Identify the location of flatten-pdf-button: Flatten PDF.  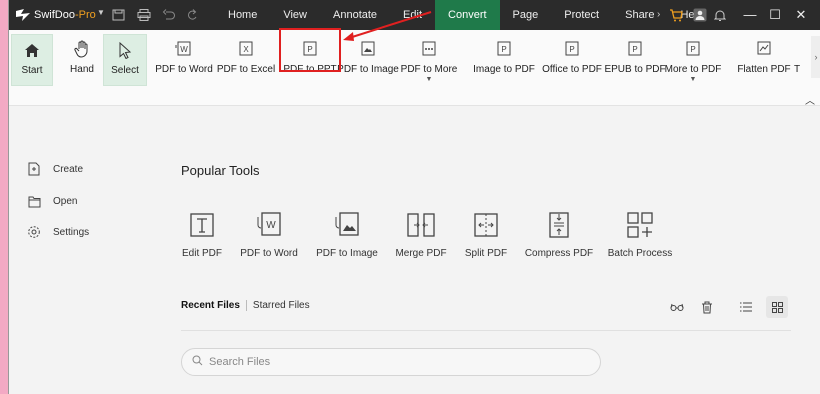
(764, 60).